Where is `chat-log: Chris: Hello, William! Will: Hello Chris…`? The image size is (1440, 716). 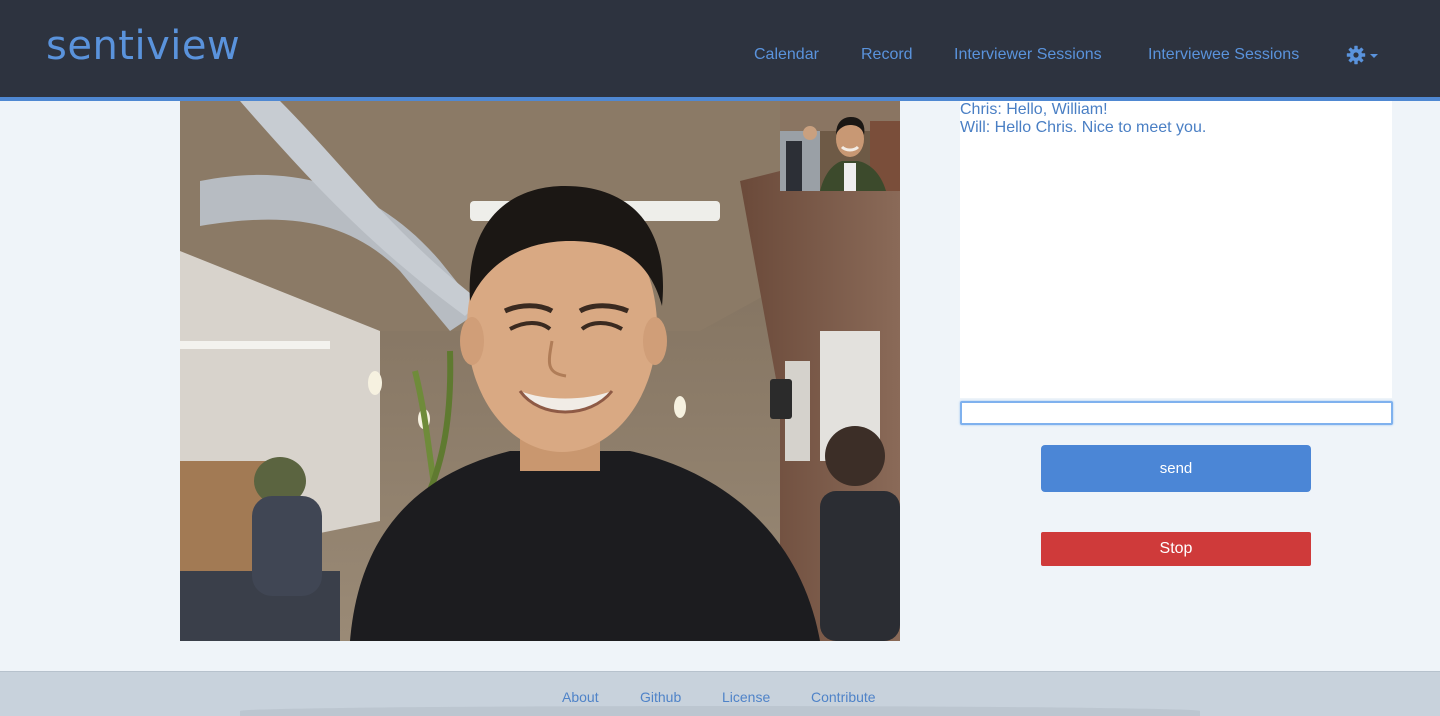
chat-log: Chris: Hello, William! Will: Hello Chris… is located at coordinates (1176, 249).